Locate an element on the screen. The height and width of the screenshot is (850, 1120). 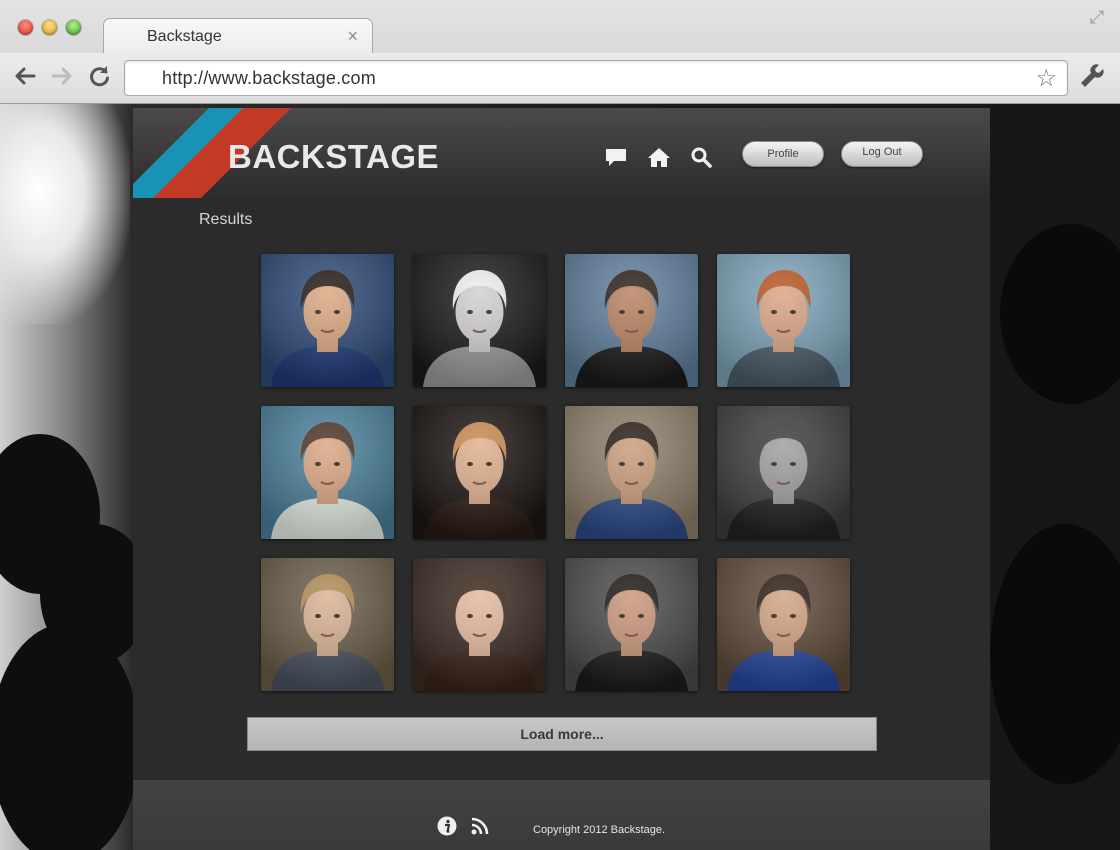
minimize-window-button is located at coordinates (49, 27).